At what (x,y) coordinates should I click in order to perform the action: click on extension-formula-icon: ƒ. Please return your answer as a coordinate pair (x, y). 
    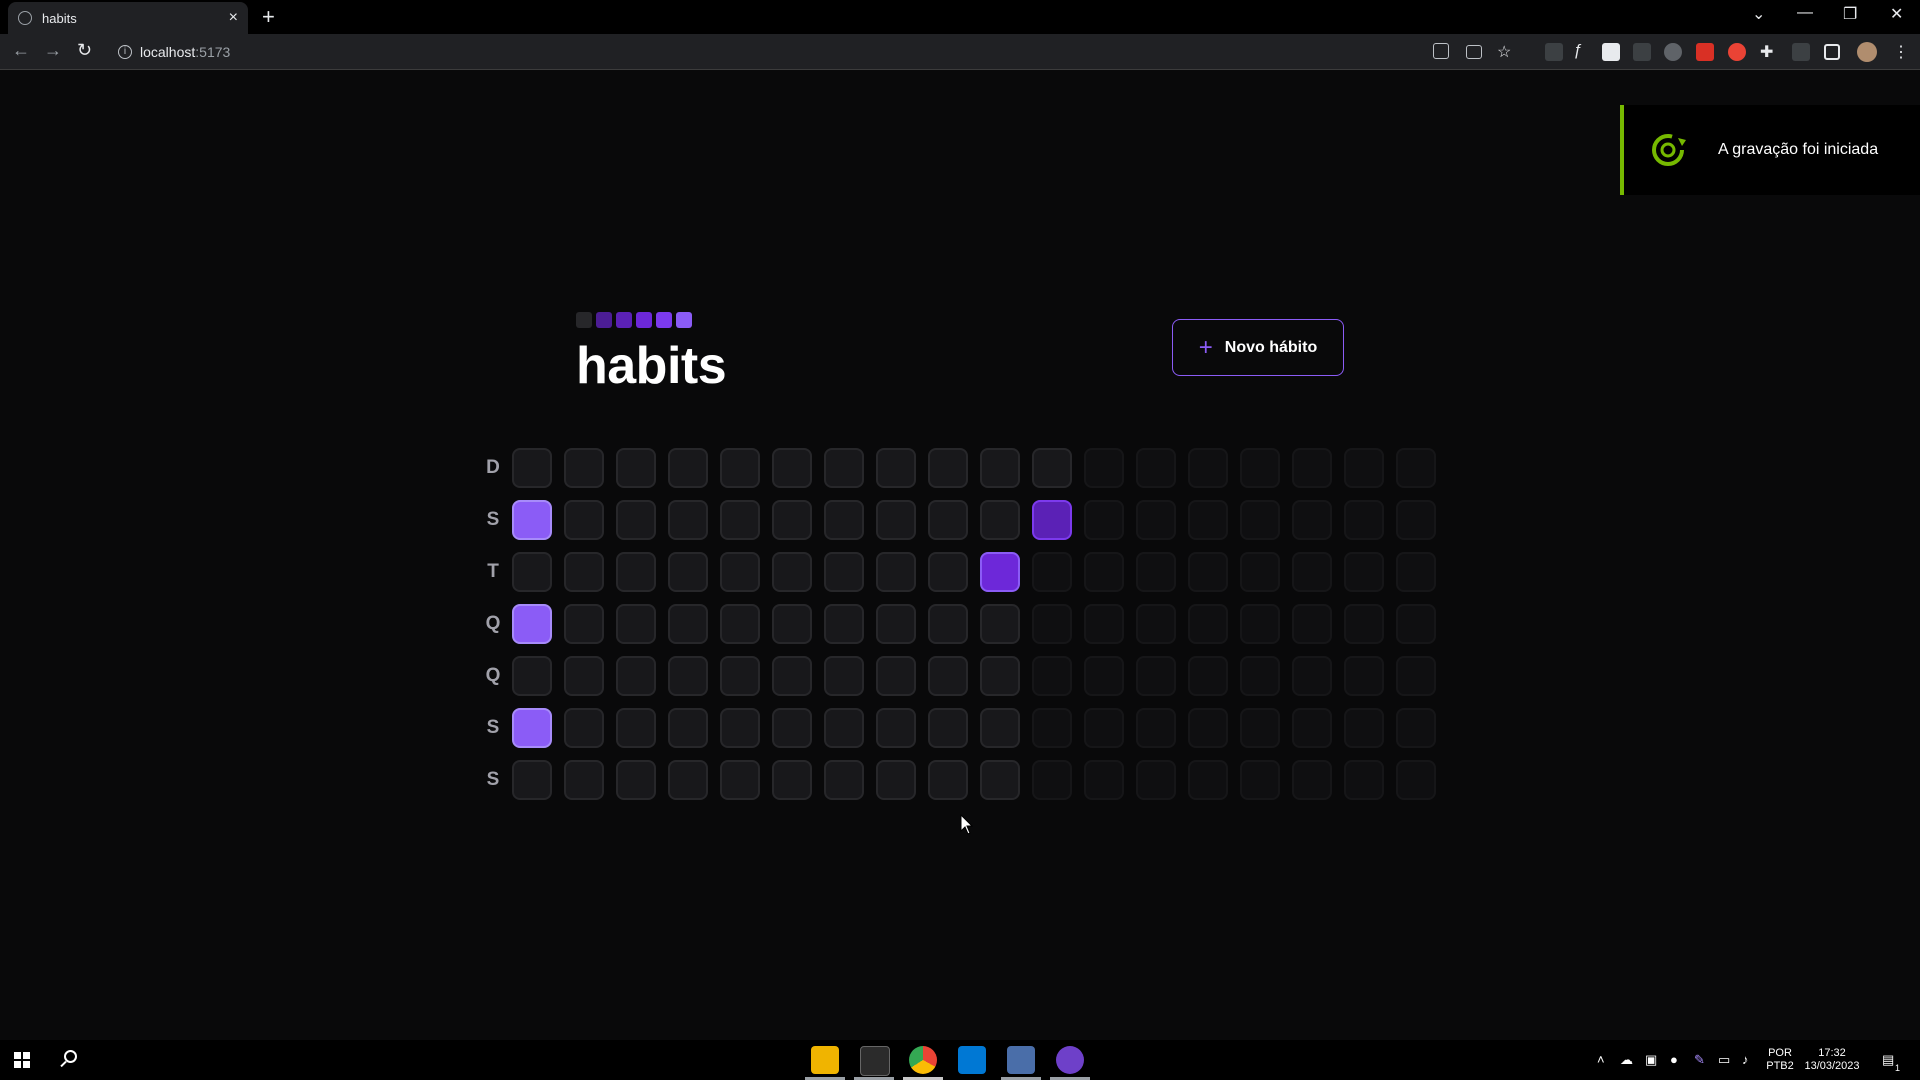
    Looking at the image, I should click on (1577, 51).